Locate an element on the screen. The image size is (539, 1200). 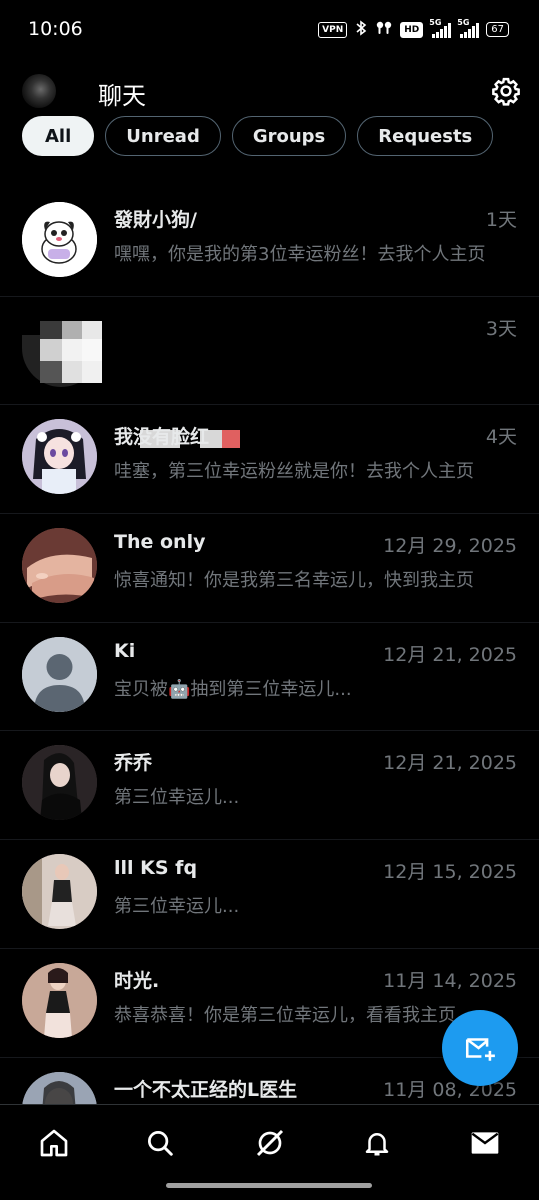
filter-tabs: All Unread Groups Requests is located at coordinates (258, 137).